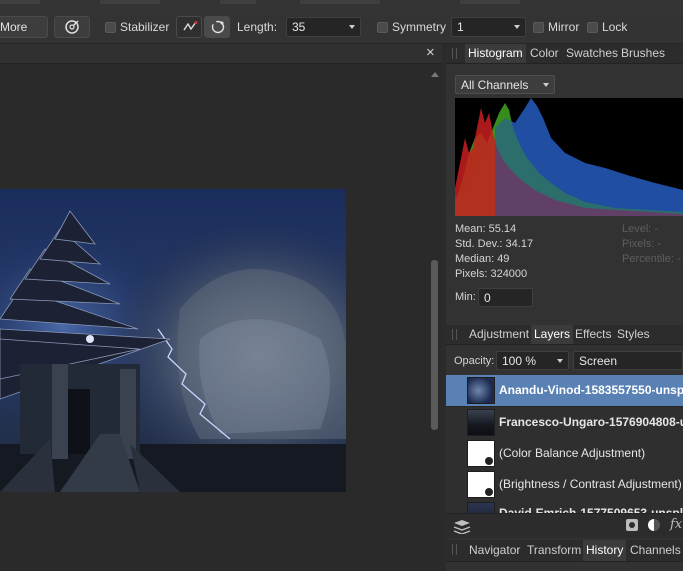  What do you see at coordinates (633, 334) in the screenshot?
I see `tab-styles: Styles` at bounding box center [633, 334].